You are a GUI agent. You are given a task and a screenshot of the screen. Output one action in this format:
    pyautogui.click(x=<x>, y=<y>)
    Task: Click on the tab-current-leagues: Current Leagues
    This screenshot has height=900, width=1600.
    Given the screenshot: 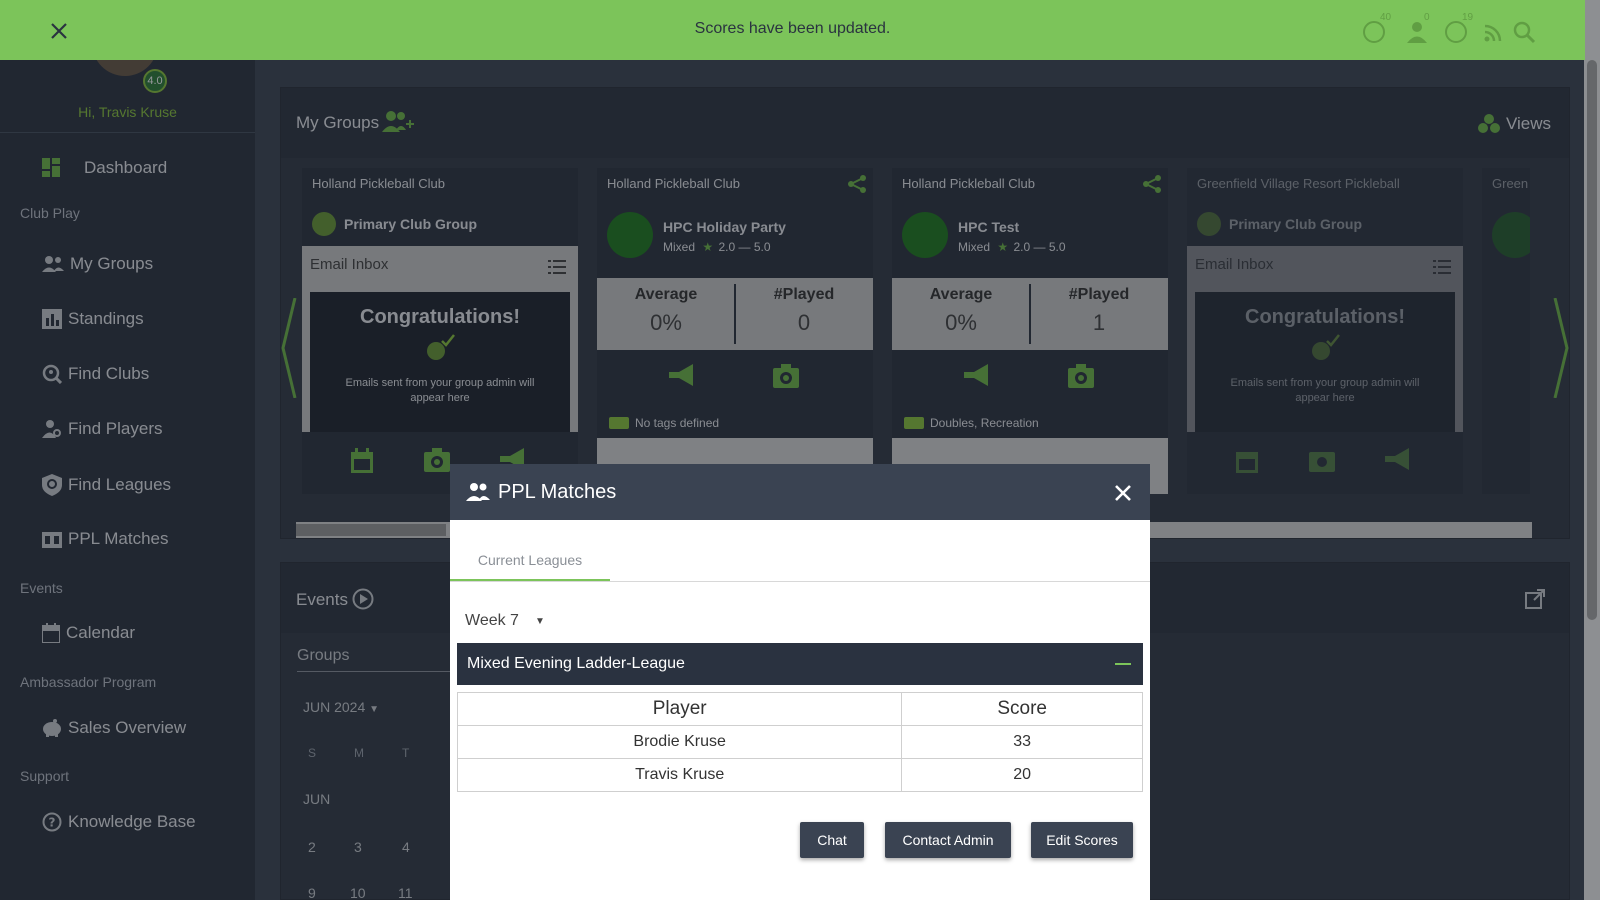 What is the action you would take?
    pyautogui.click(x=530, y=559)
    